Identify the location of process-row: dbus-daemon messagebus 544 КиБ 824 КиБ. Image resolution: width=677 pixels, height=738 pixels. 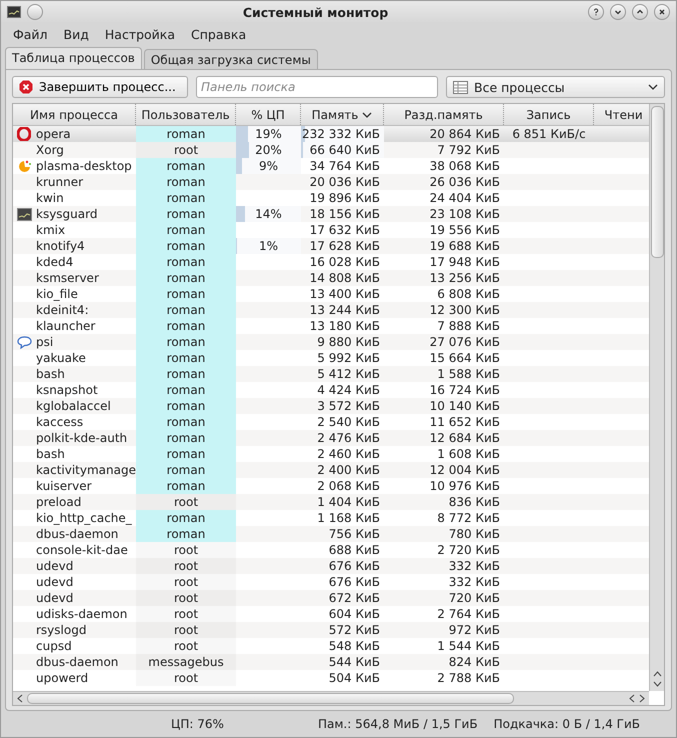
(331, 662).